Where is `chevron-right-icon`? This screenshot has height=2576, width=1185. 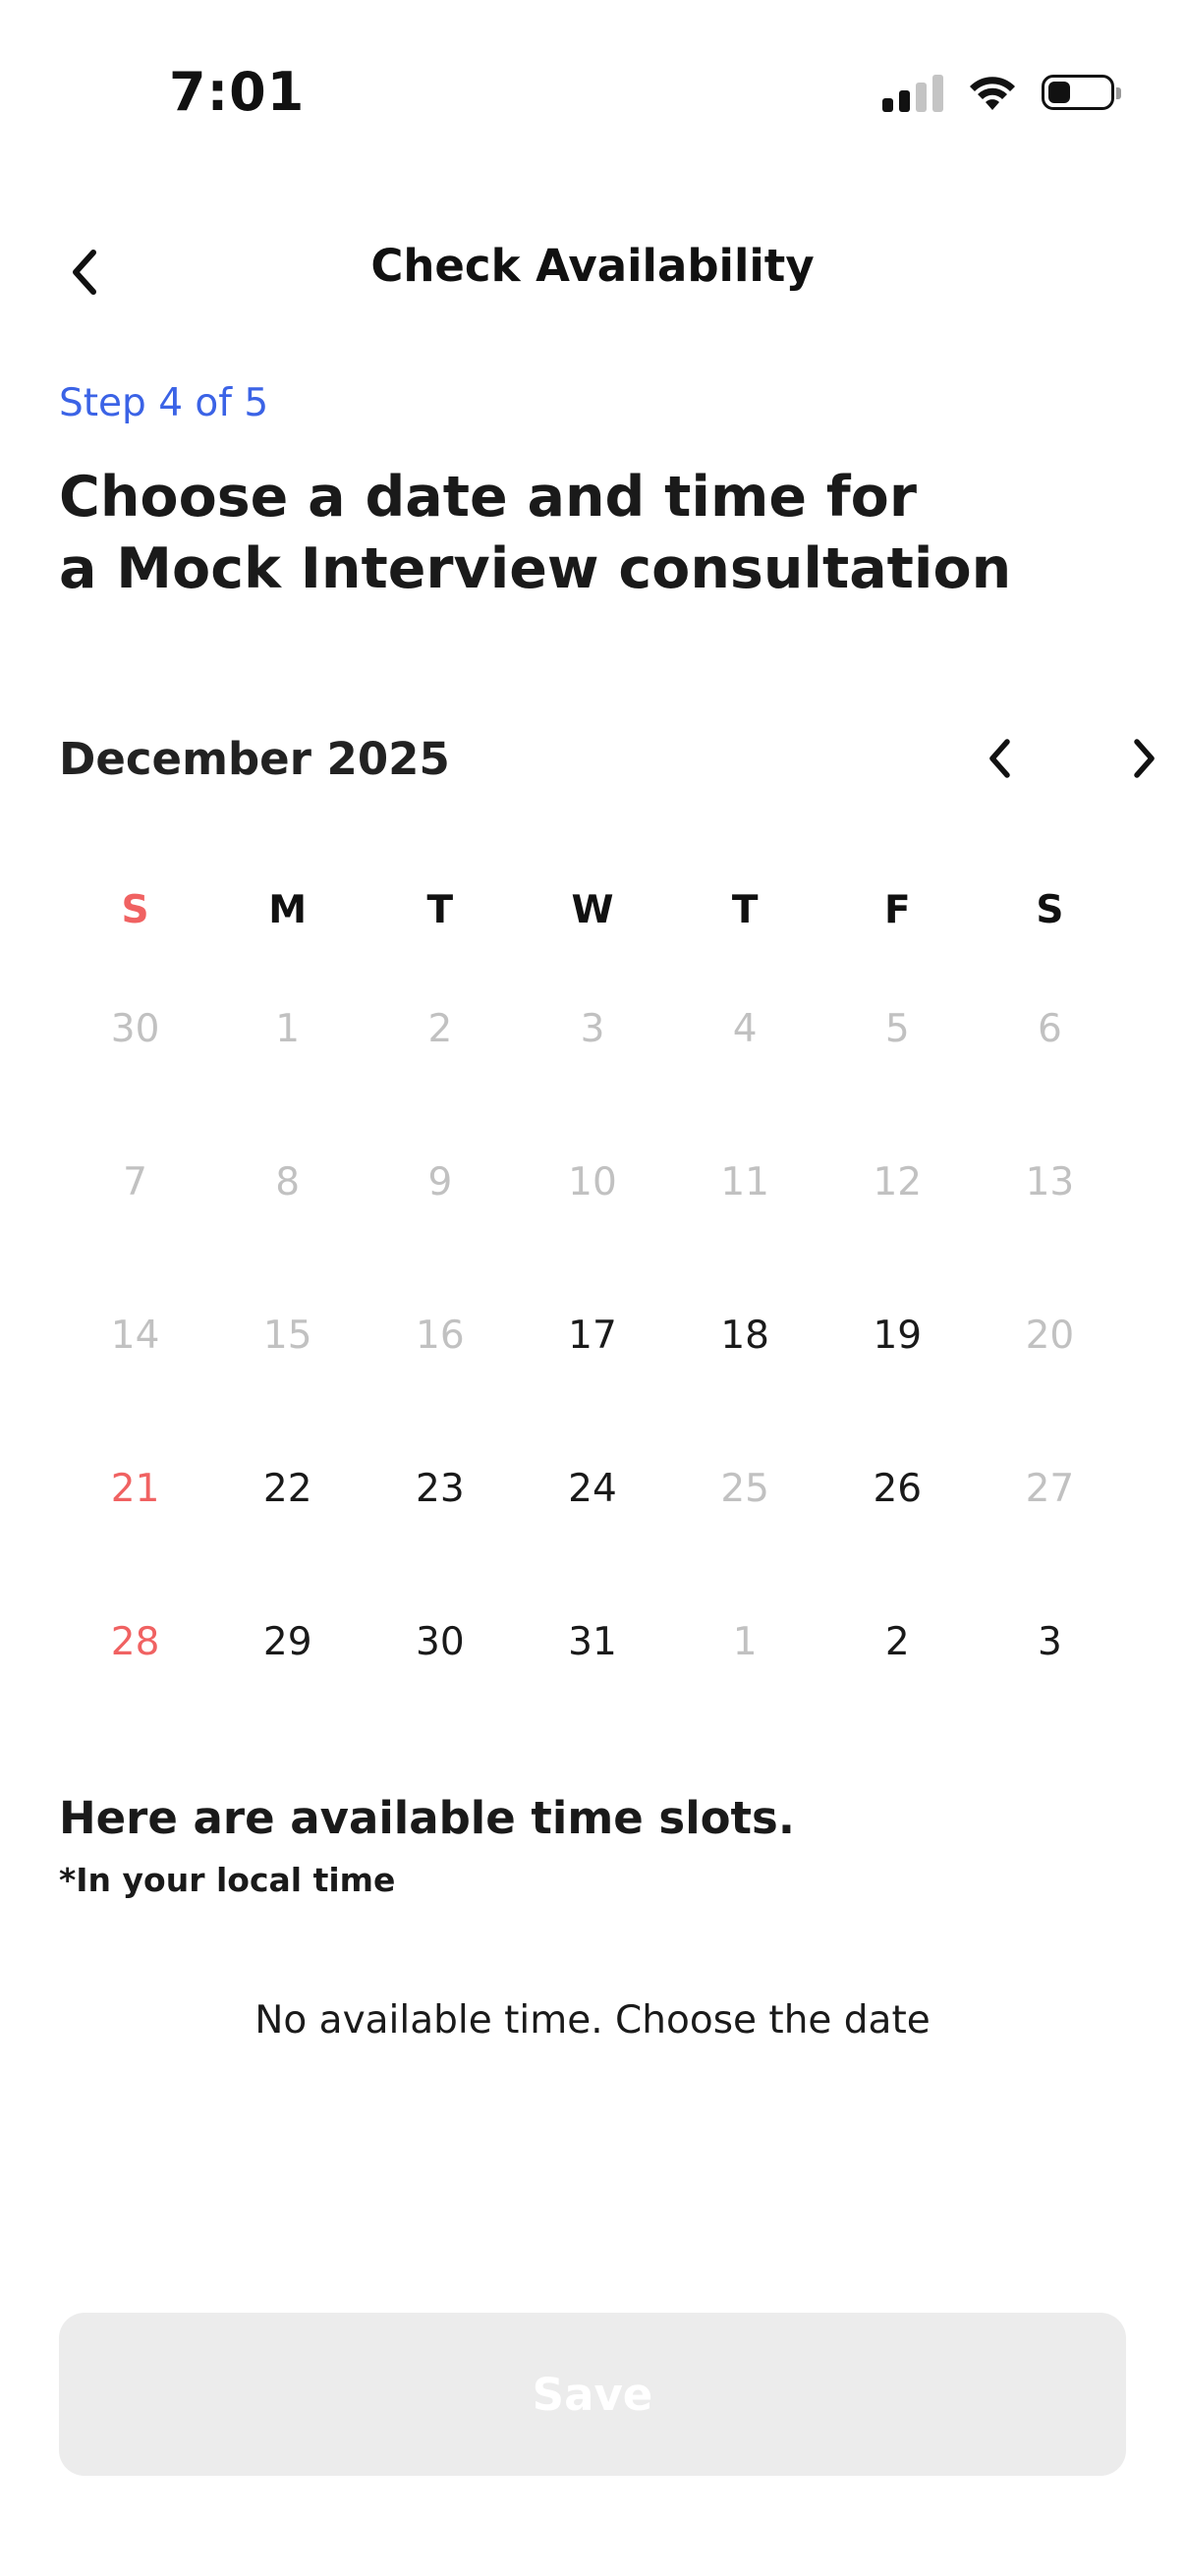
chevron-right-icon is located at coordinates (1145, 758).